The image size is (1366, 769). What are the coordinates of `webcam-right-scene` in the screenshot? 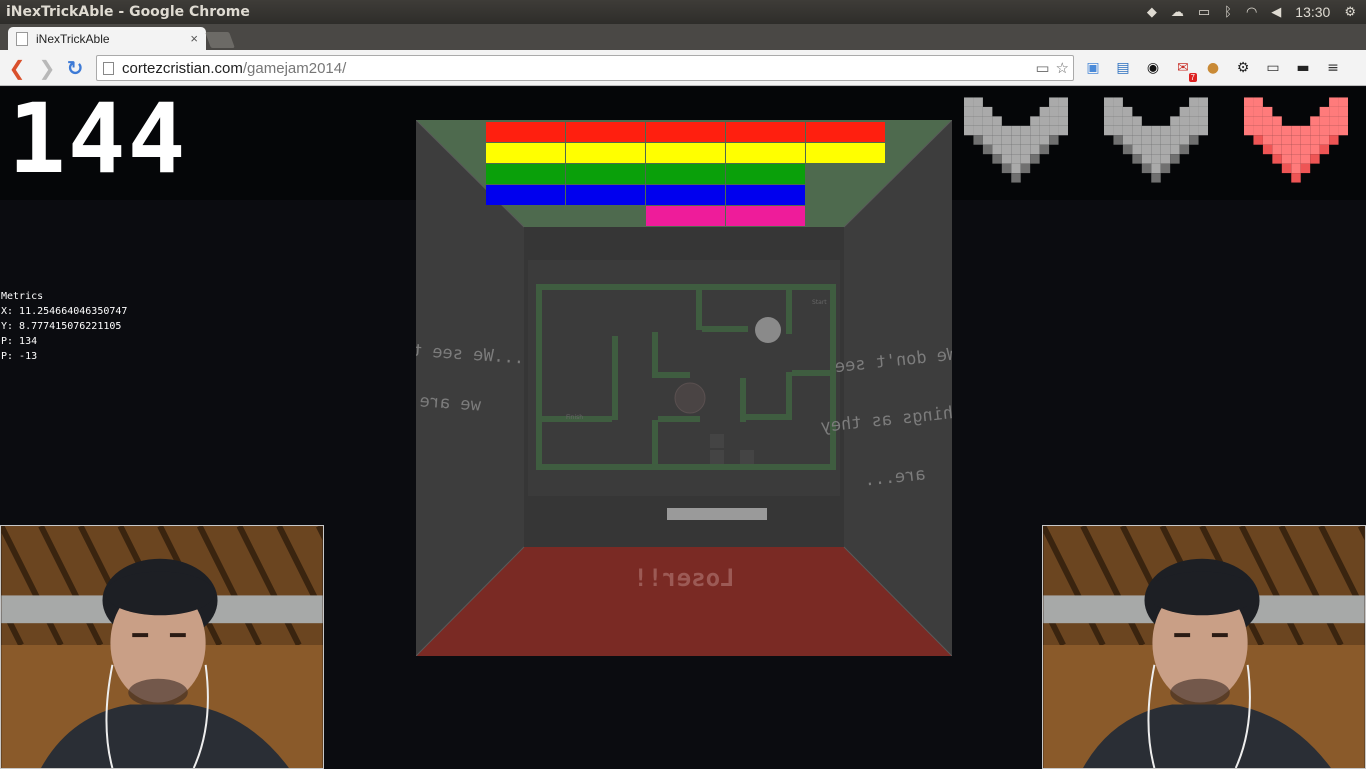 It's located at (1204, 647).